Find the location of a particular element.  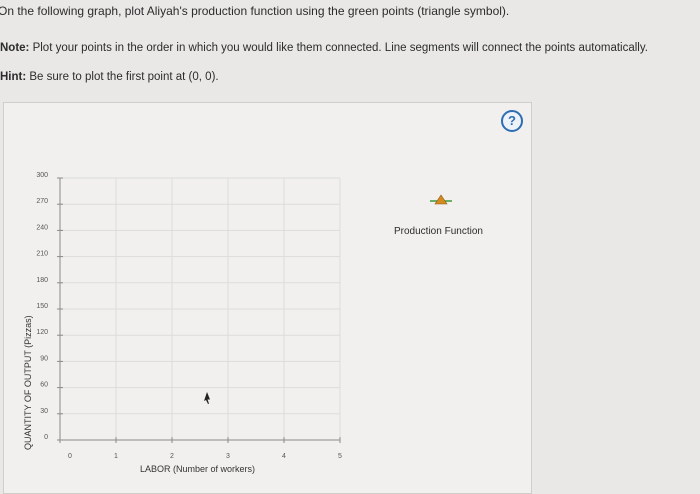

y-tick-label: 120 is located at coordinates (42, 332).